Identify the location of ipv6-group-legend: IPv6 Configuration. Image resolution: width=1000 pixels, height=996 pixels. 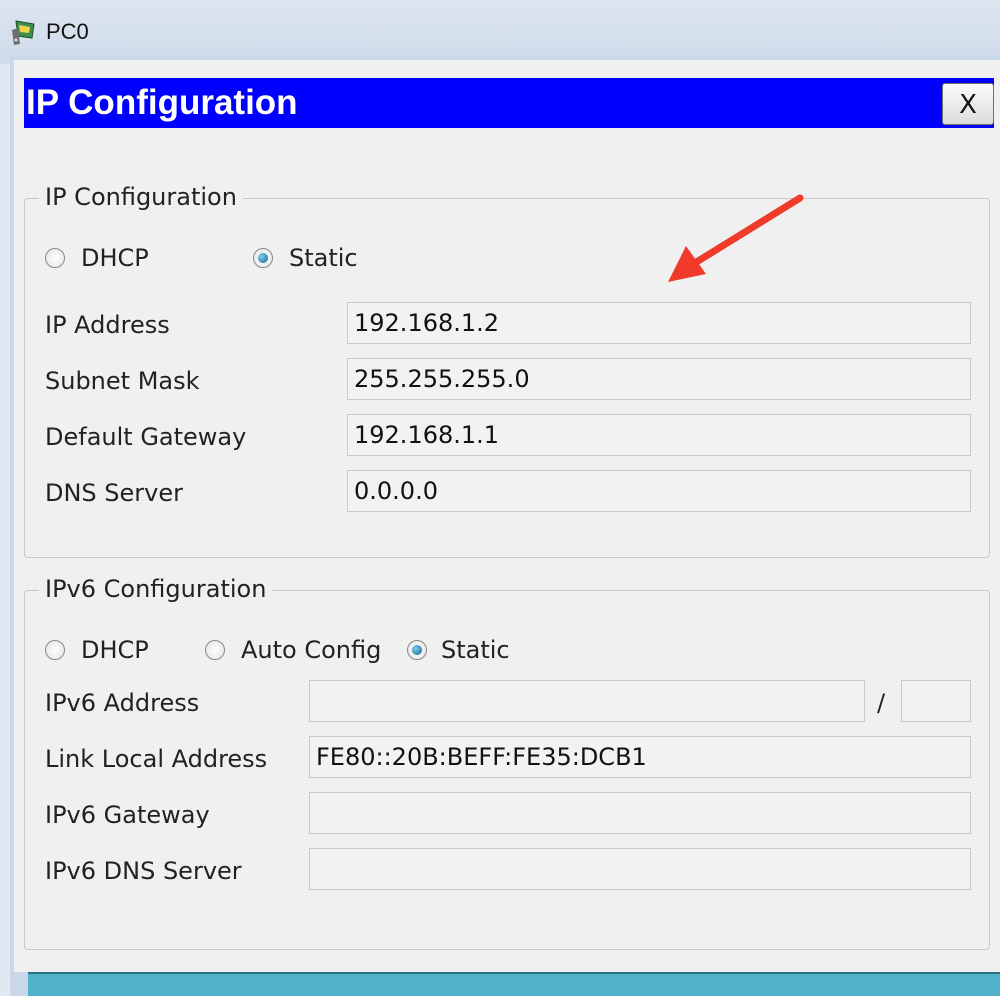
(156, 589).